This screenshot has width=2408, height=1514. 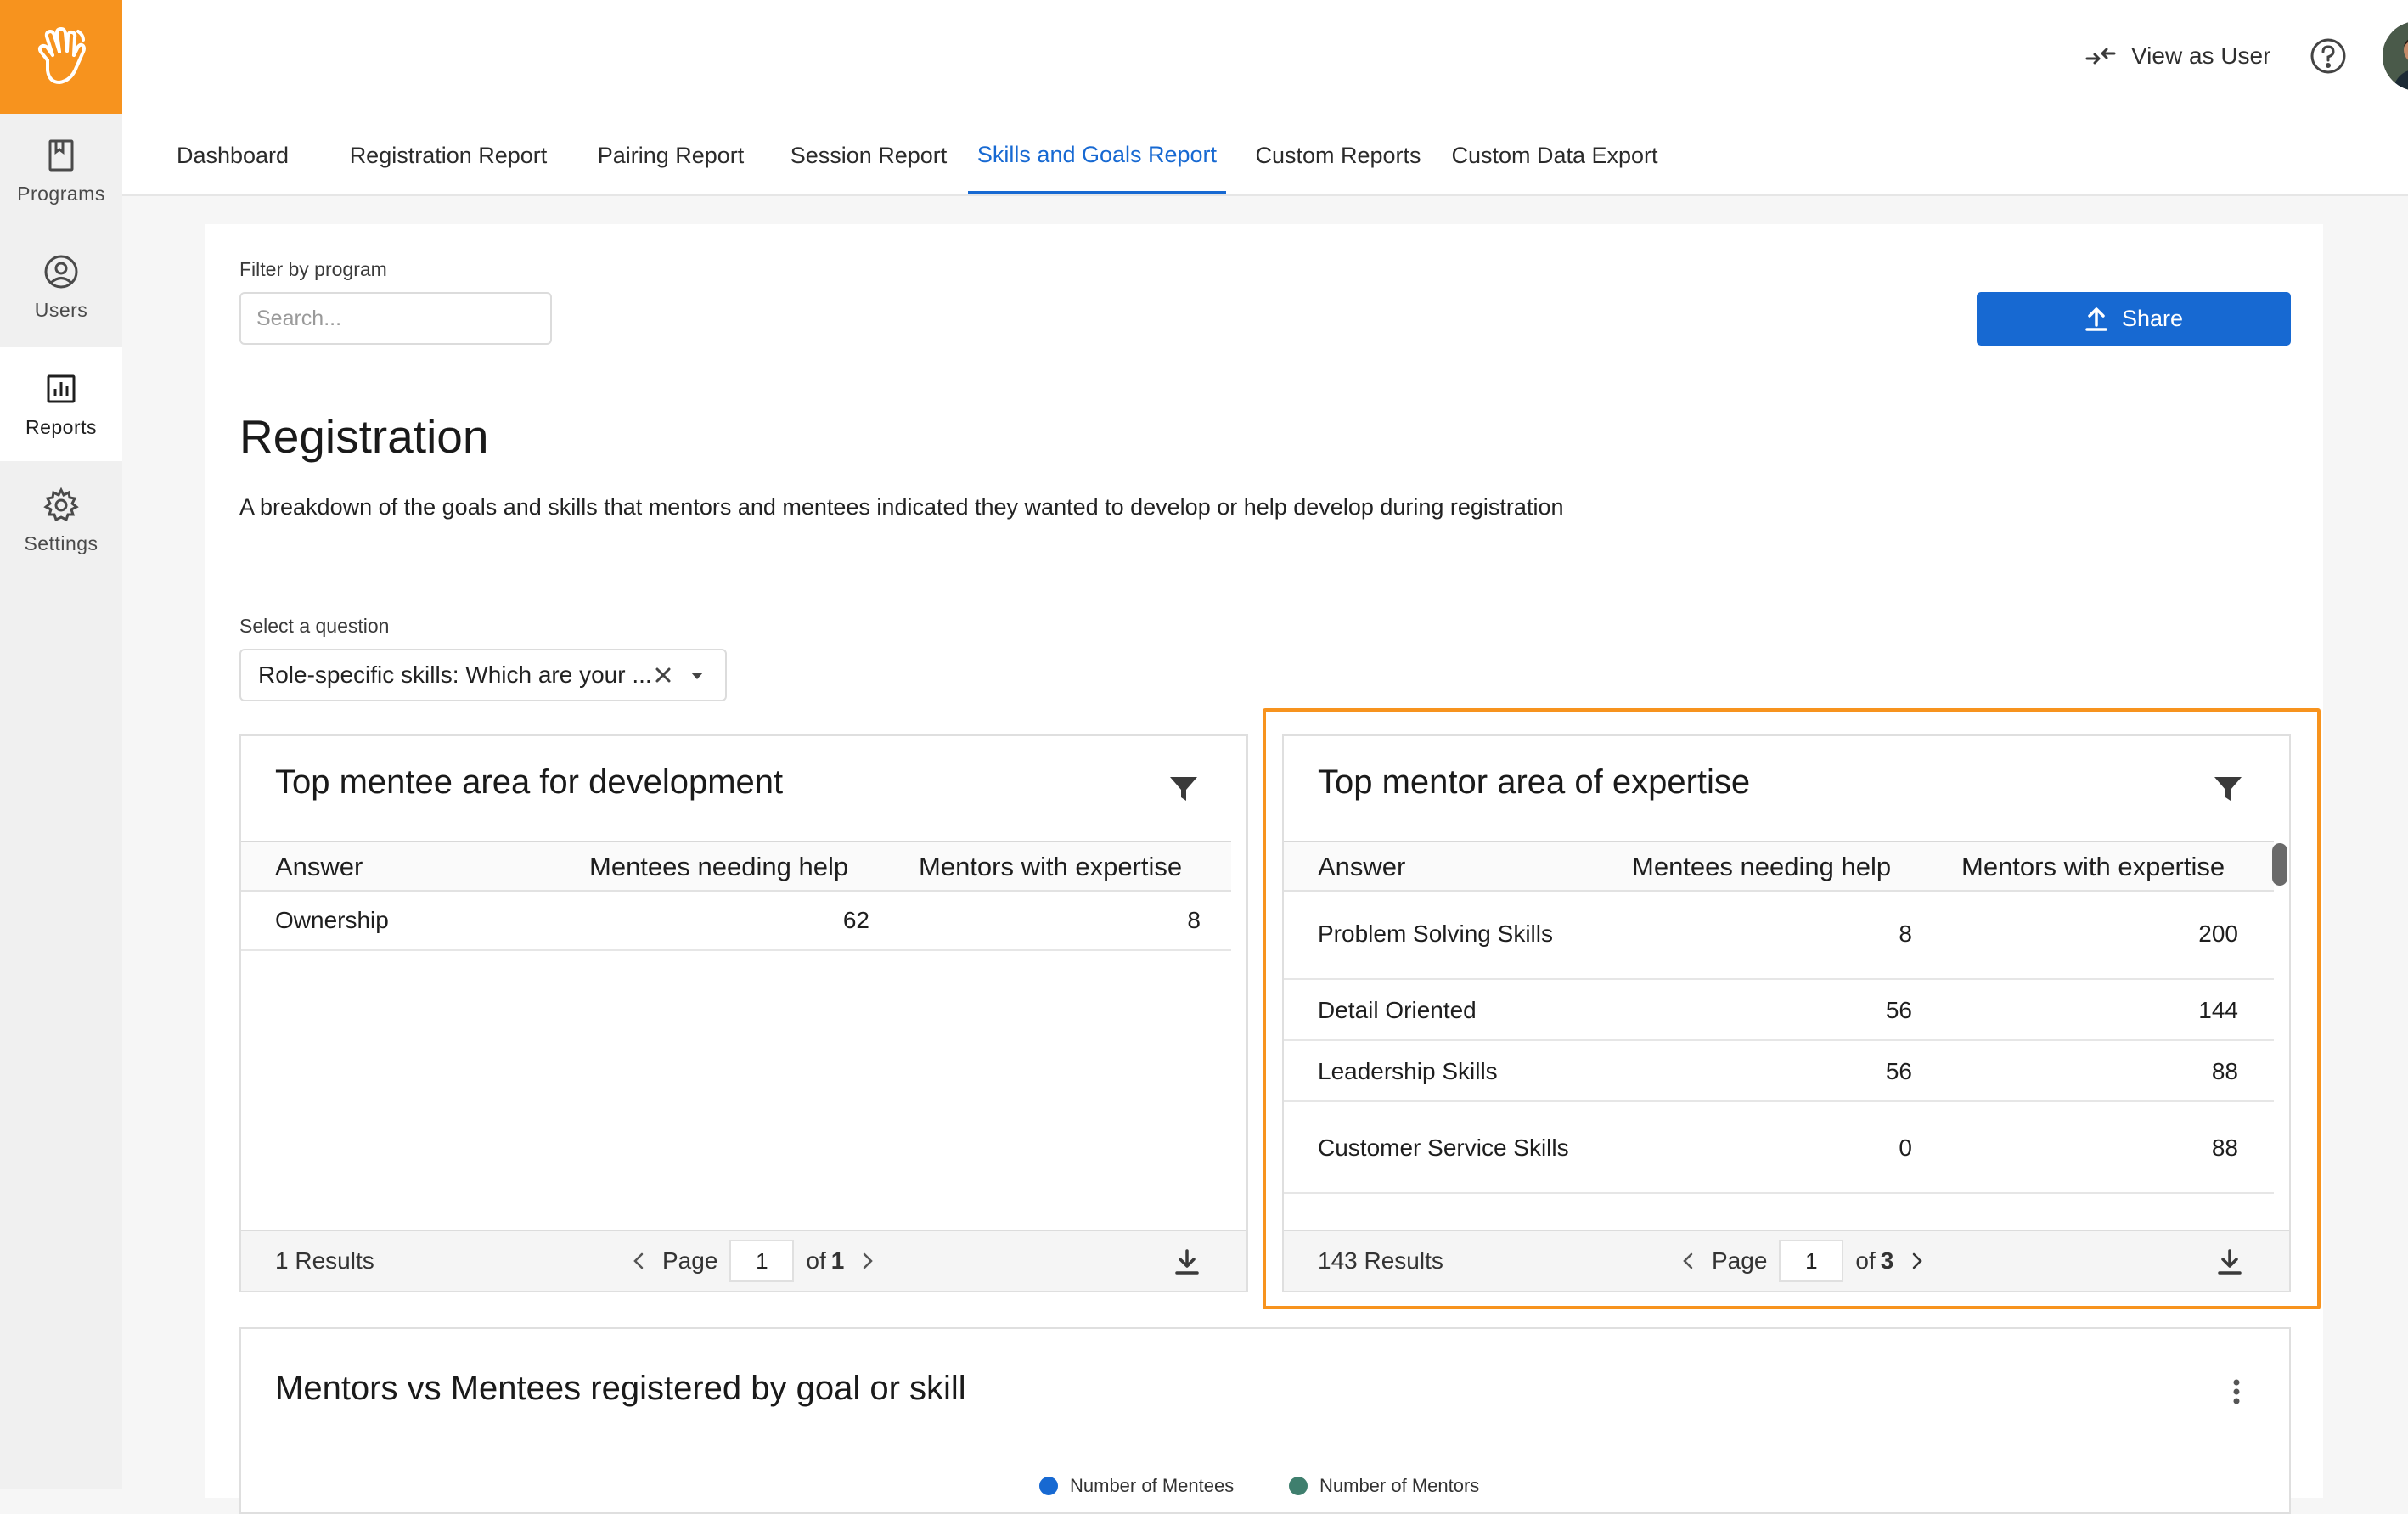 I want to click on caret-down-icon, so click(x=697, y=675).